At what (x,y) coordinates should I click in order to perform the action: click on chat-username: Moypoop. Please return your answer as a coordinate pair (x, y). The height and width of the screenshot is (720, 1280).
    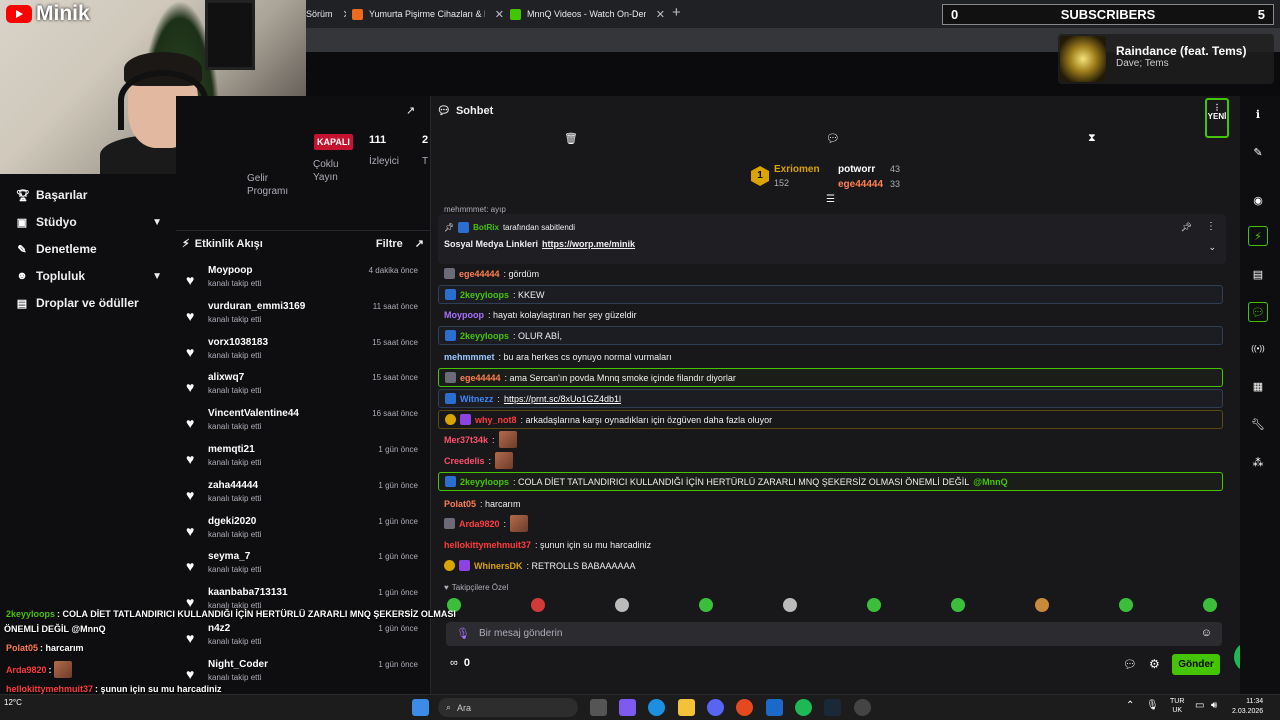
    Looking at the image, I should click on (464, 315).